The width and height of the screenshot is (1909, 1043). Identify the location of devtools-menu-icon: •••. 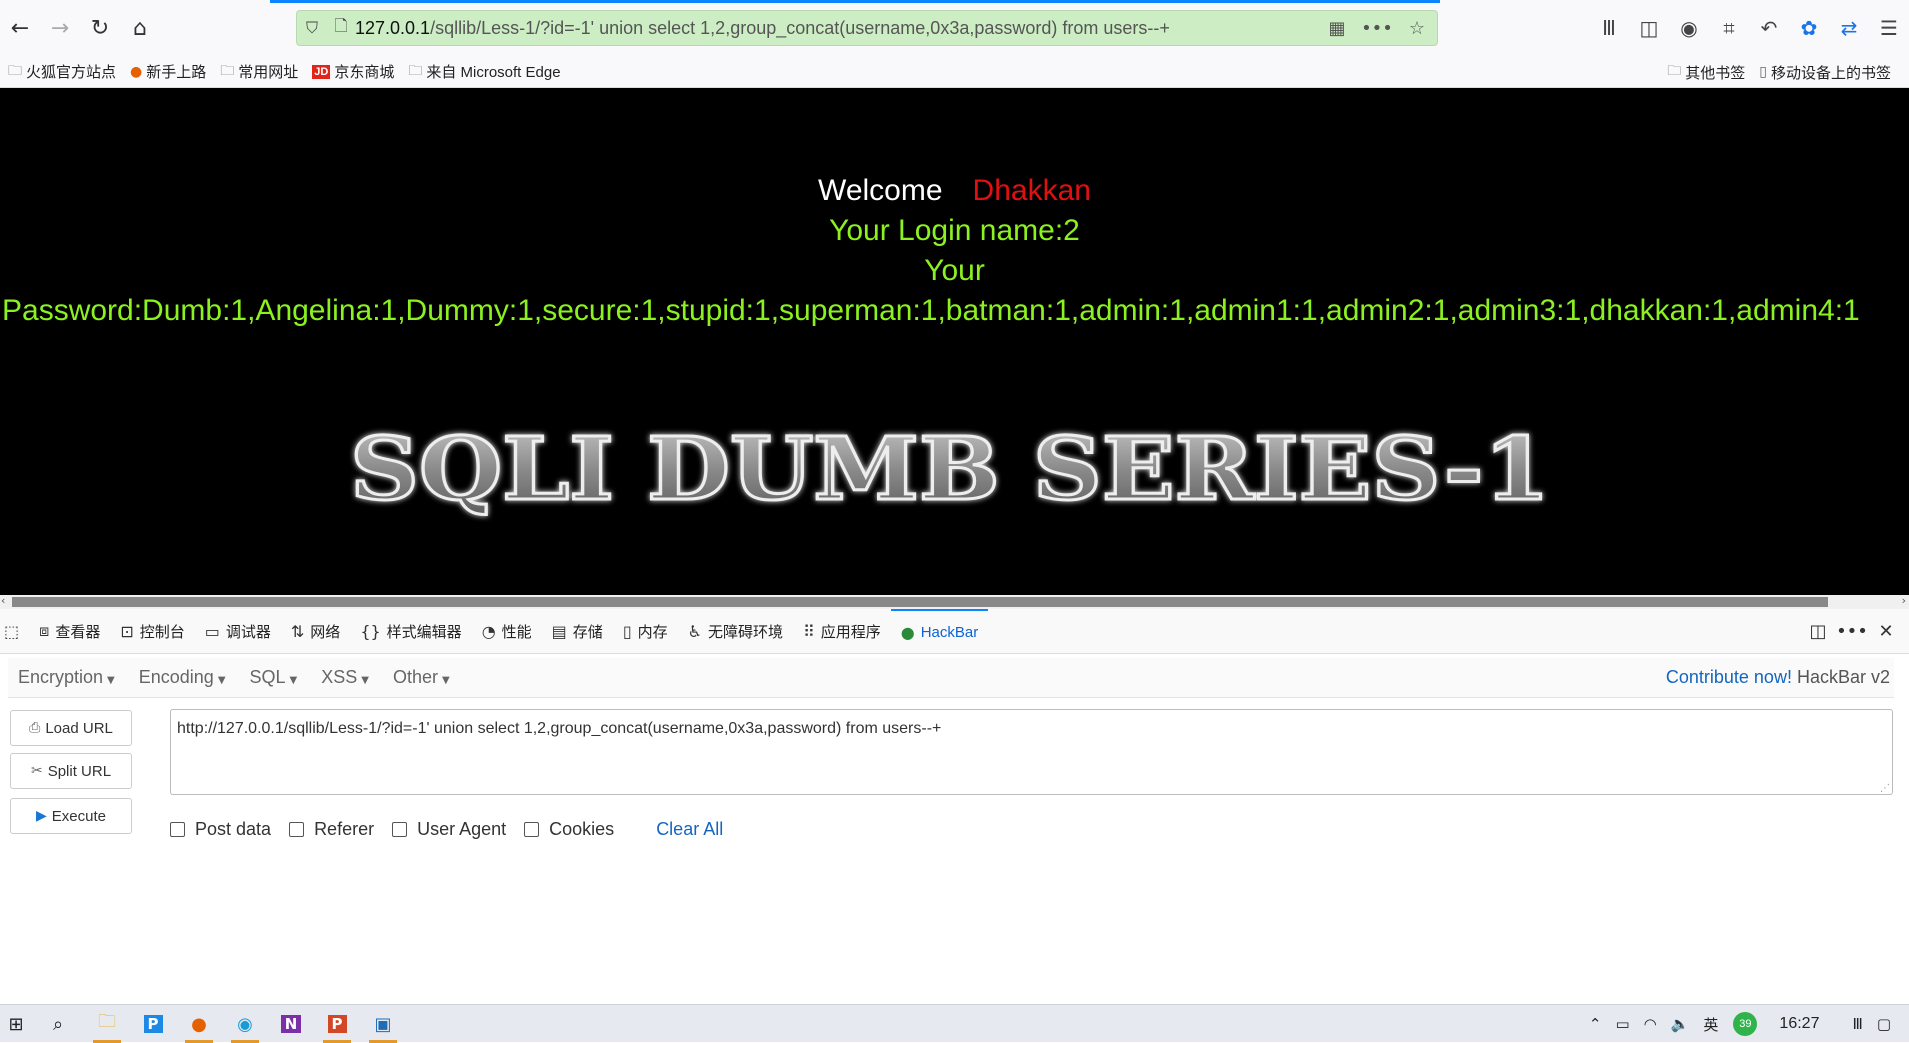
(1852, 631).